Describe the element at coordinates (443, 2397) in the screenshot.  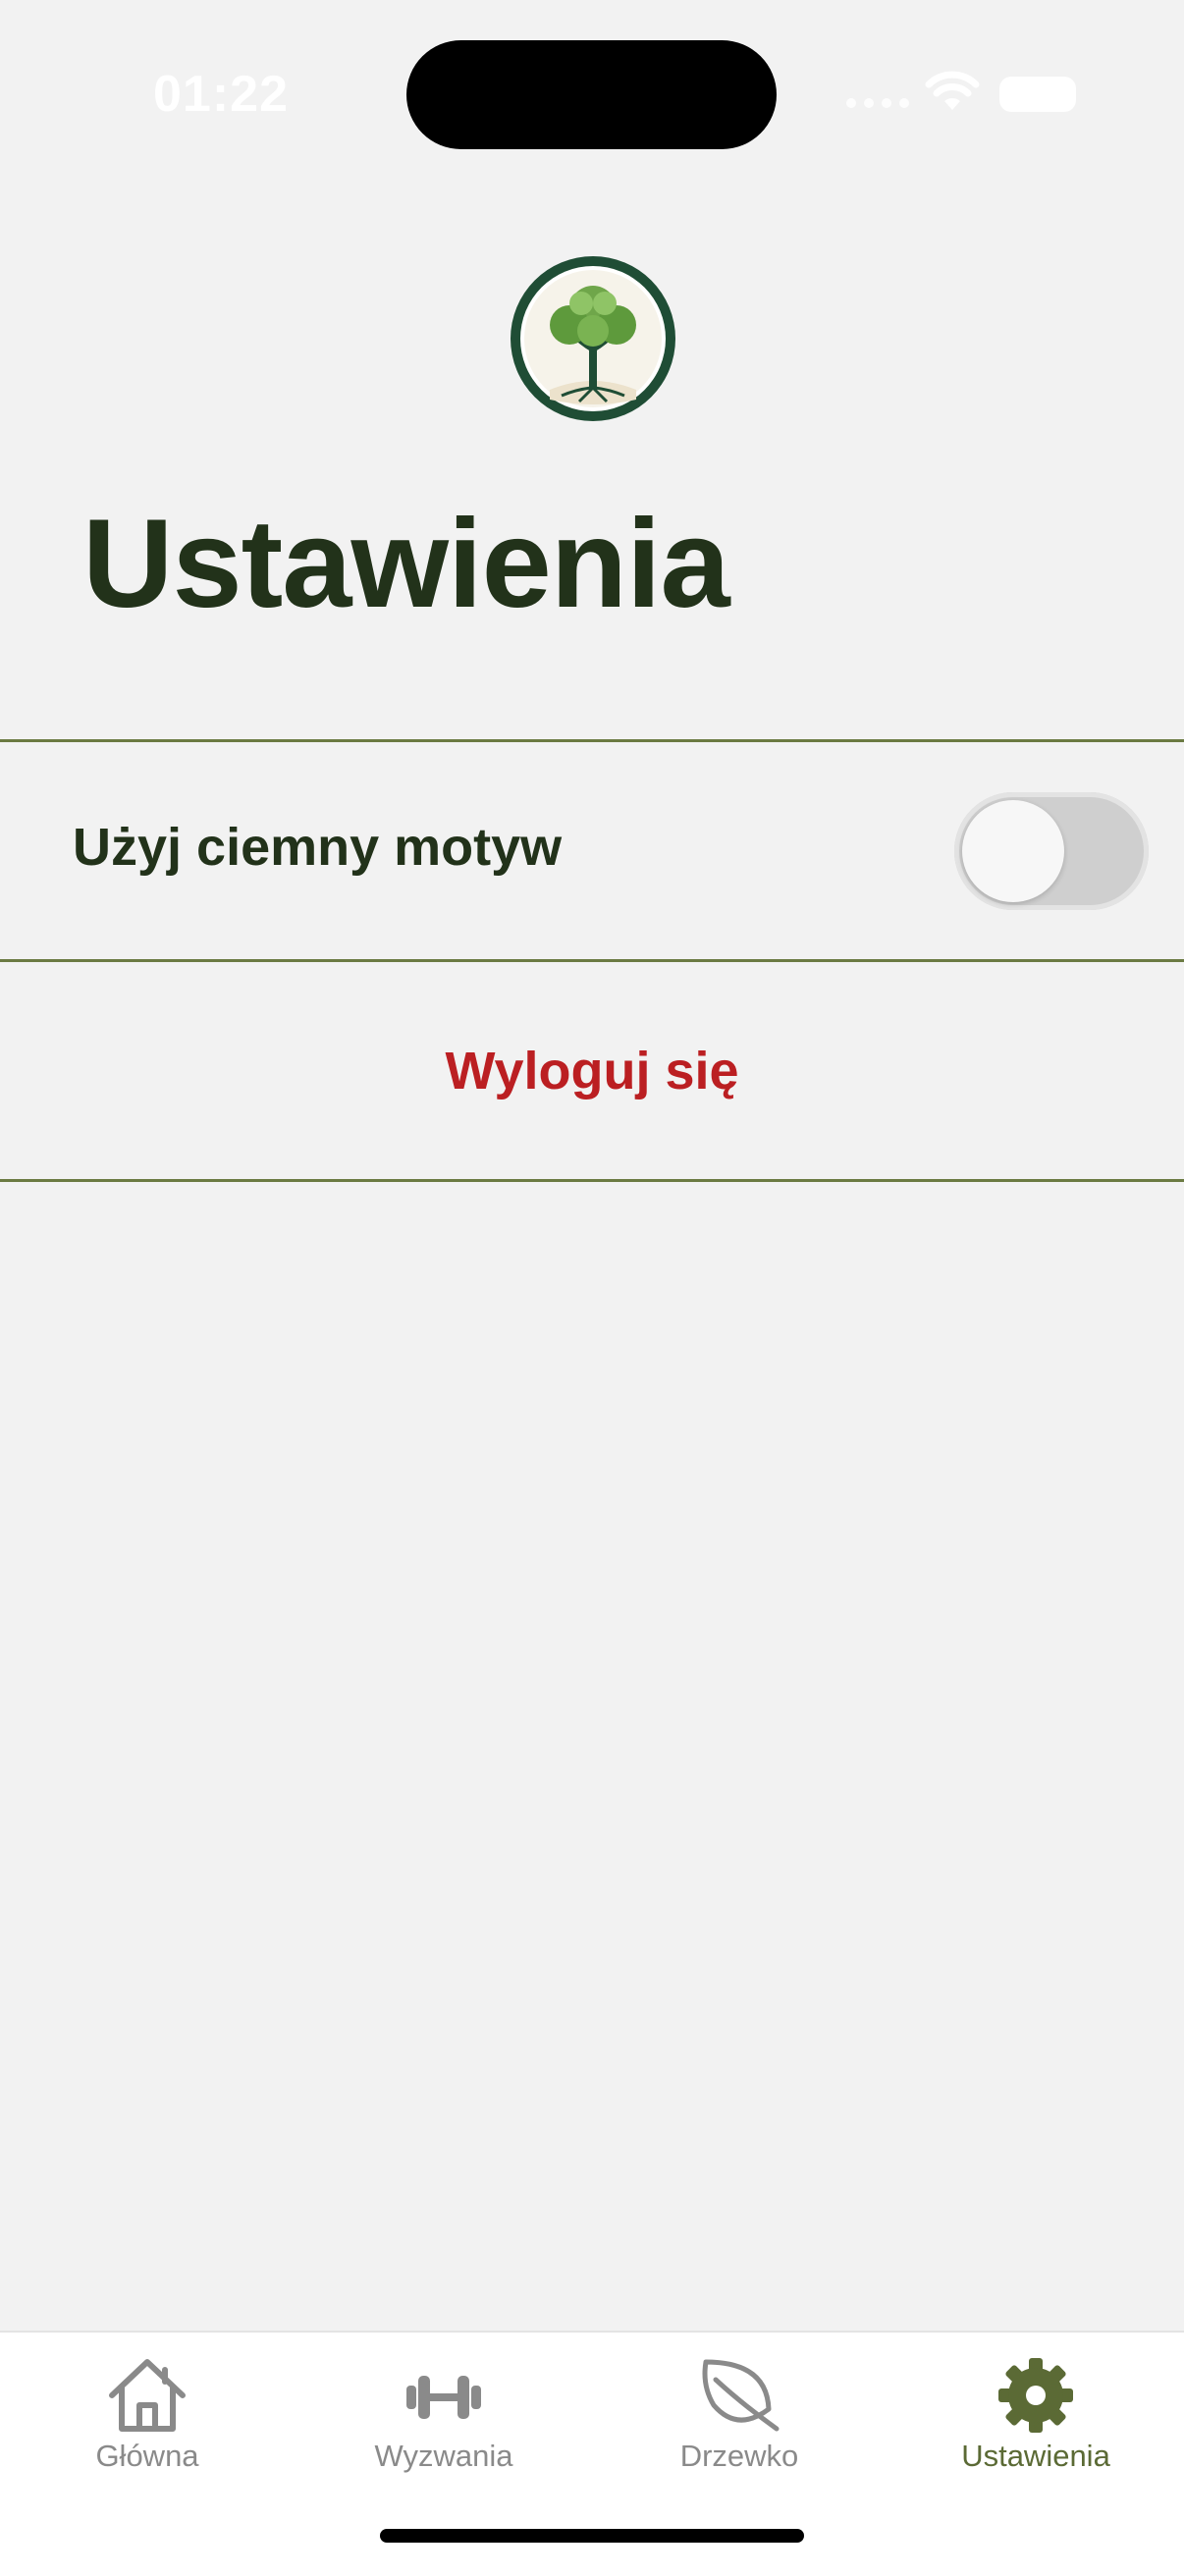
I see `dumbbell-icon` at that location.